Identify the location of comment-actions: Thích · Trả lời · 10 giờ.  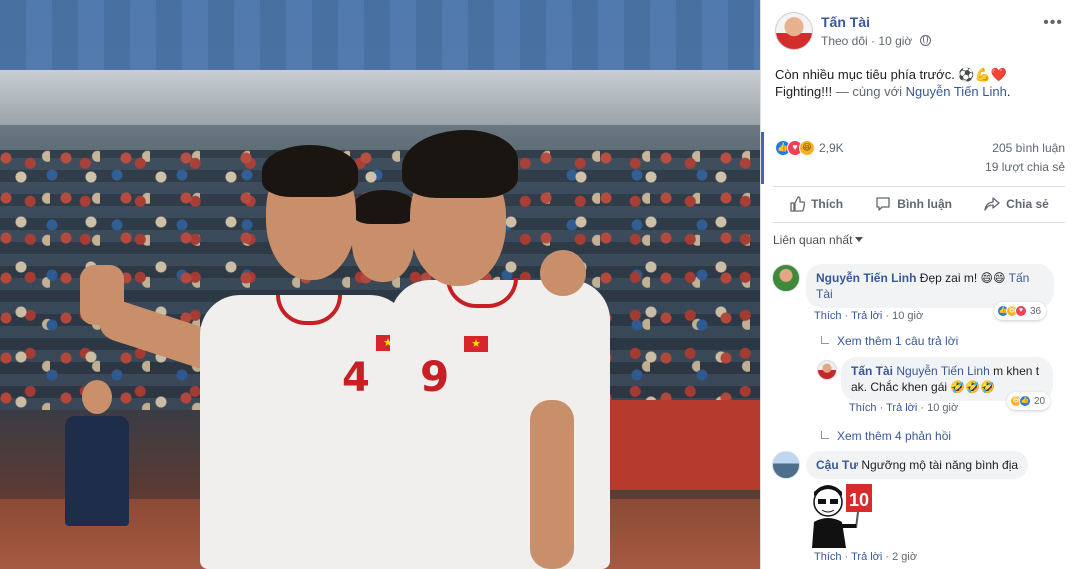
(869, 316).